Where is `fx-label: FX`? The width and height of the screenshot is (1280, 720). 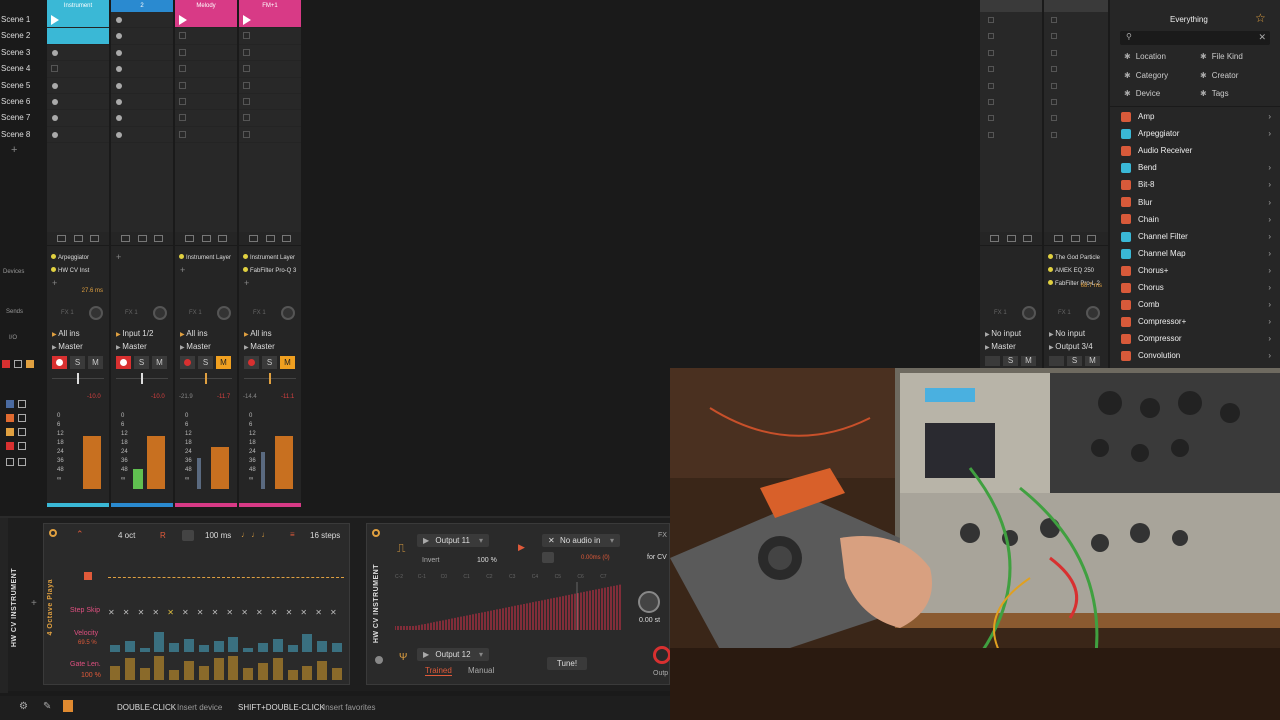
fx-label: FX is located at coordinates (662, 535).